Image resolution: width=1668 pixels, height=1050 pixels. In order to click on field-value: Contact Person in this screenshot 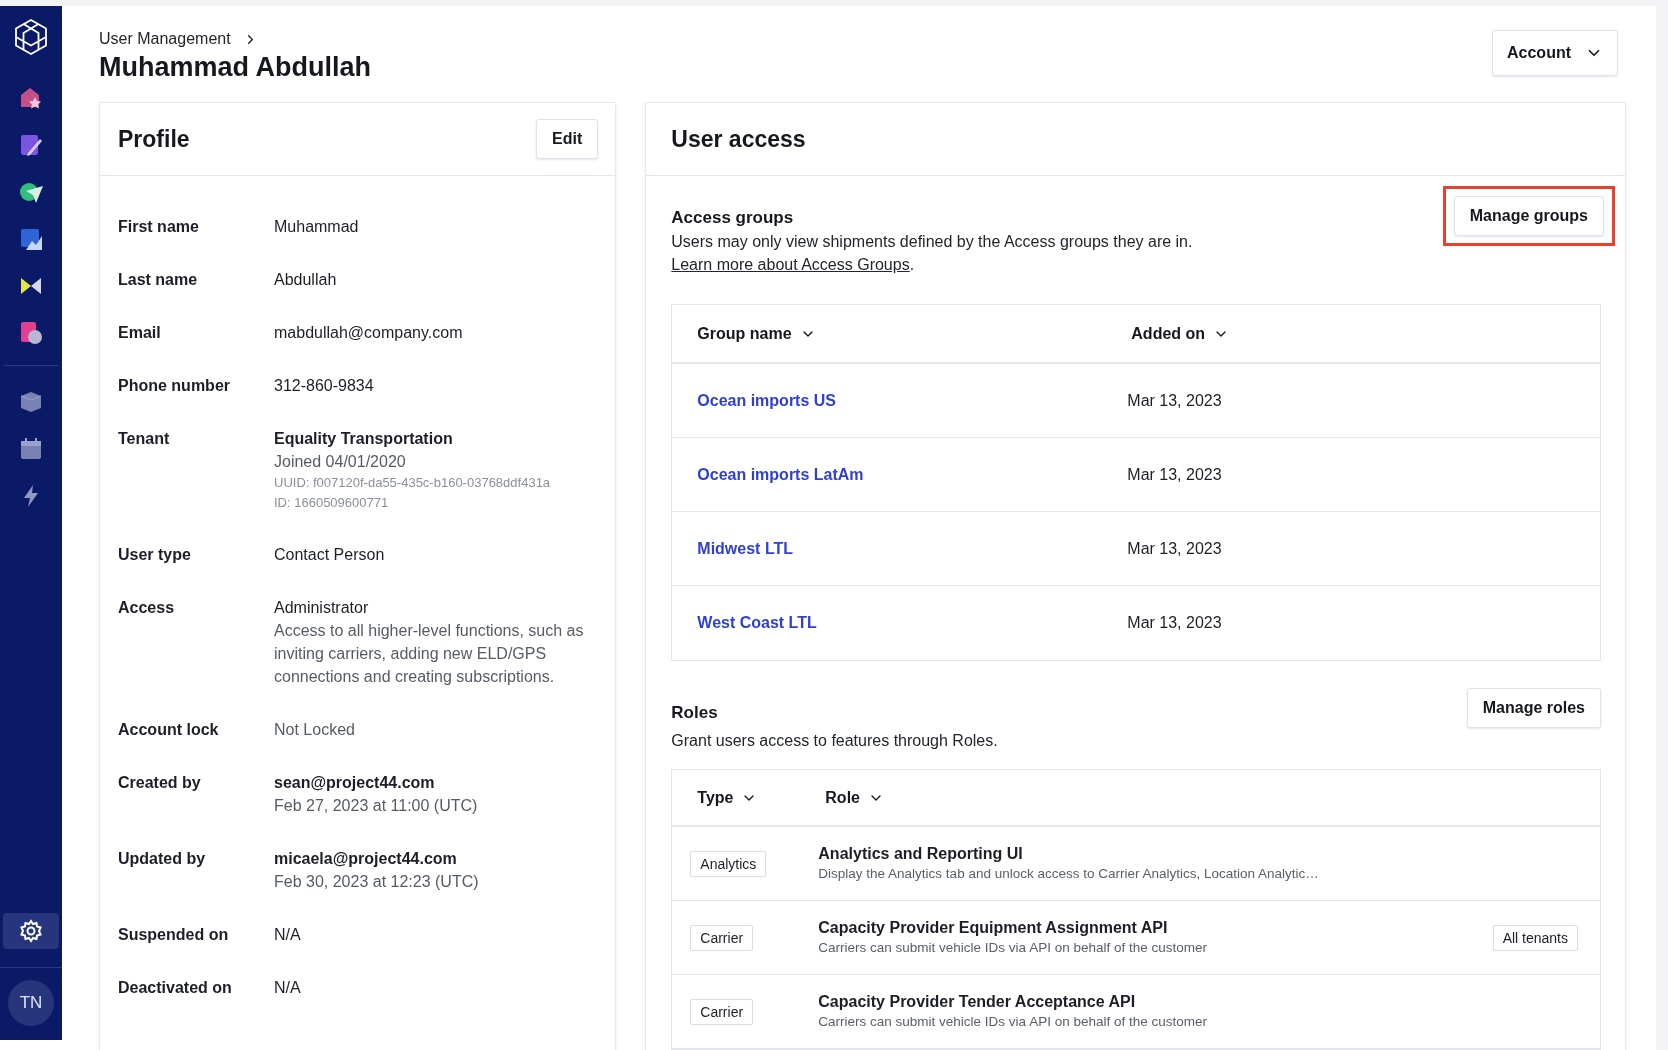, I will do `click(330, 555)`.